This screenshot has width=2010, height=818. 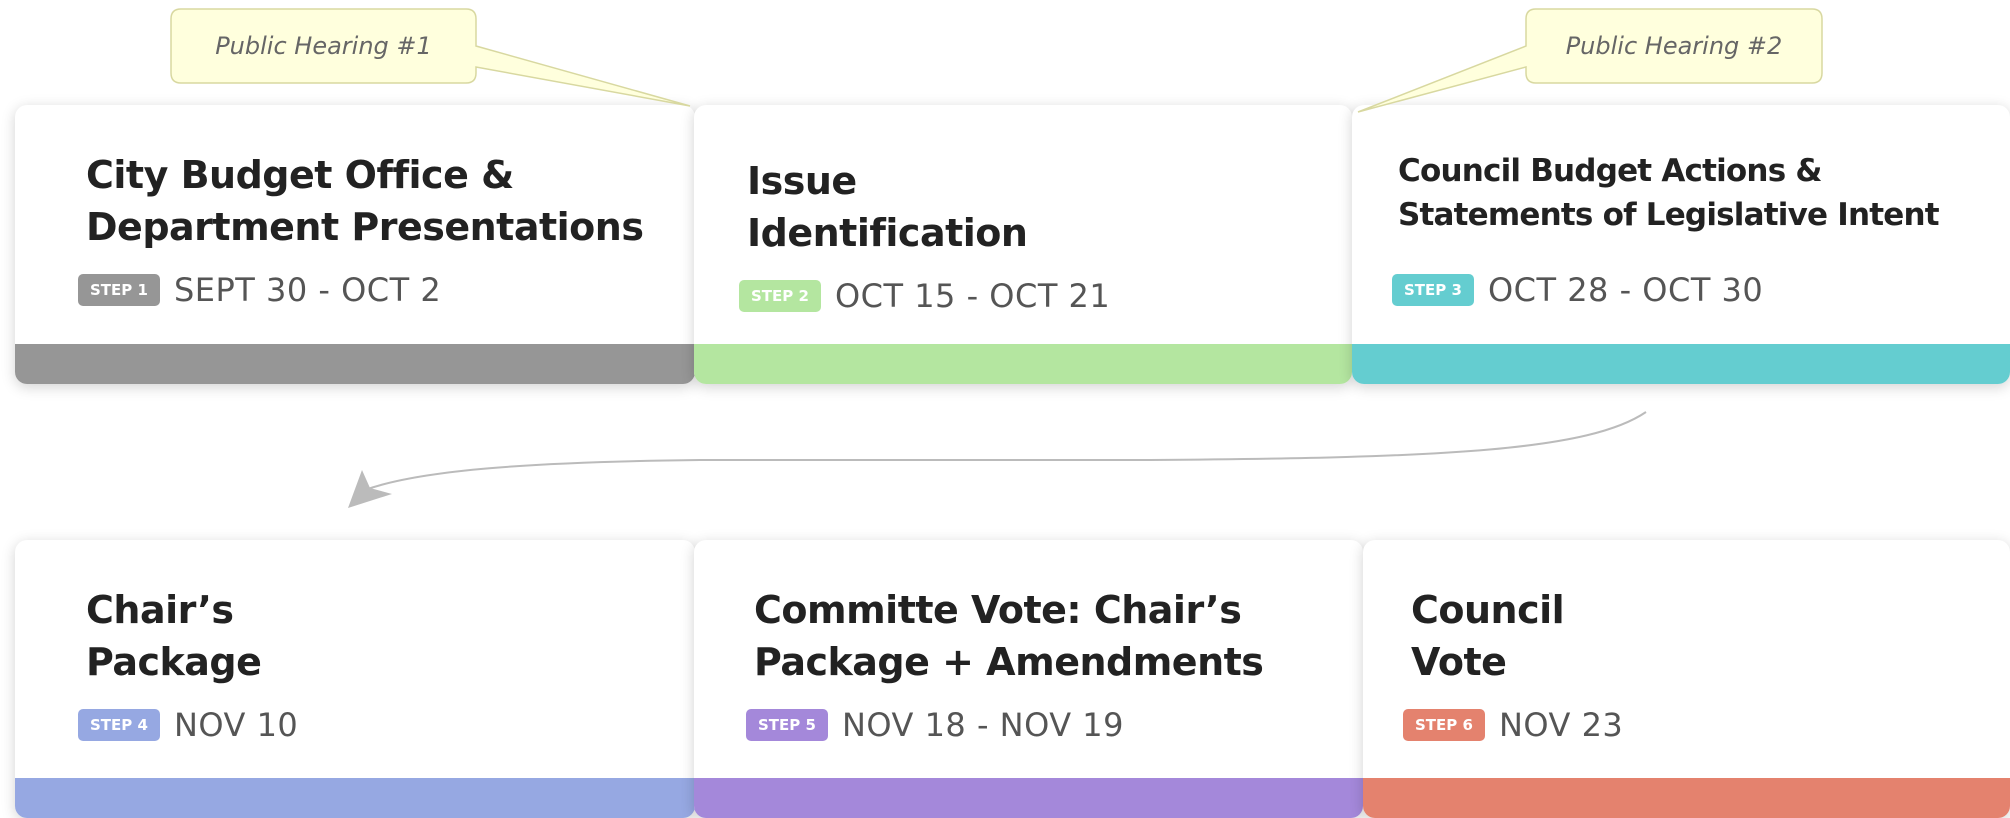 What do you see at coordinates (174, 636) in the screenshot?
I see `step-title: Chair’s Package` at bounding box center [174, 636].